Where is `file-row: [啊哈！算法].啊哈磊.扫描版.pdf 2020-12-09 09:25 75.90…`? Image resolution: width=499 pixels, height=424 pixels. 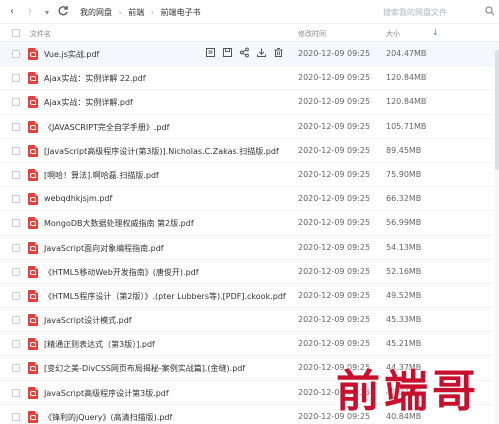
file-row: [啊哈！算法].啊哈磊.扫描版.pdf 2020-12-09 09:25 75.90… is located at coordinates (249, 175).